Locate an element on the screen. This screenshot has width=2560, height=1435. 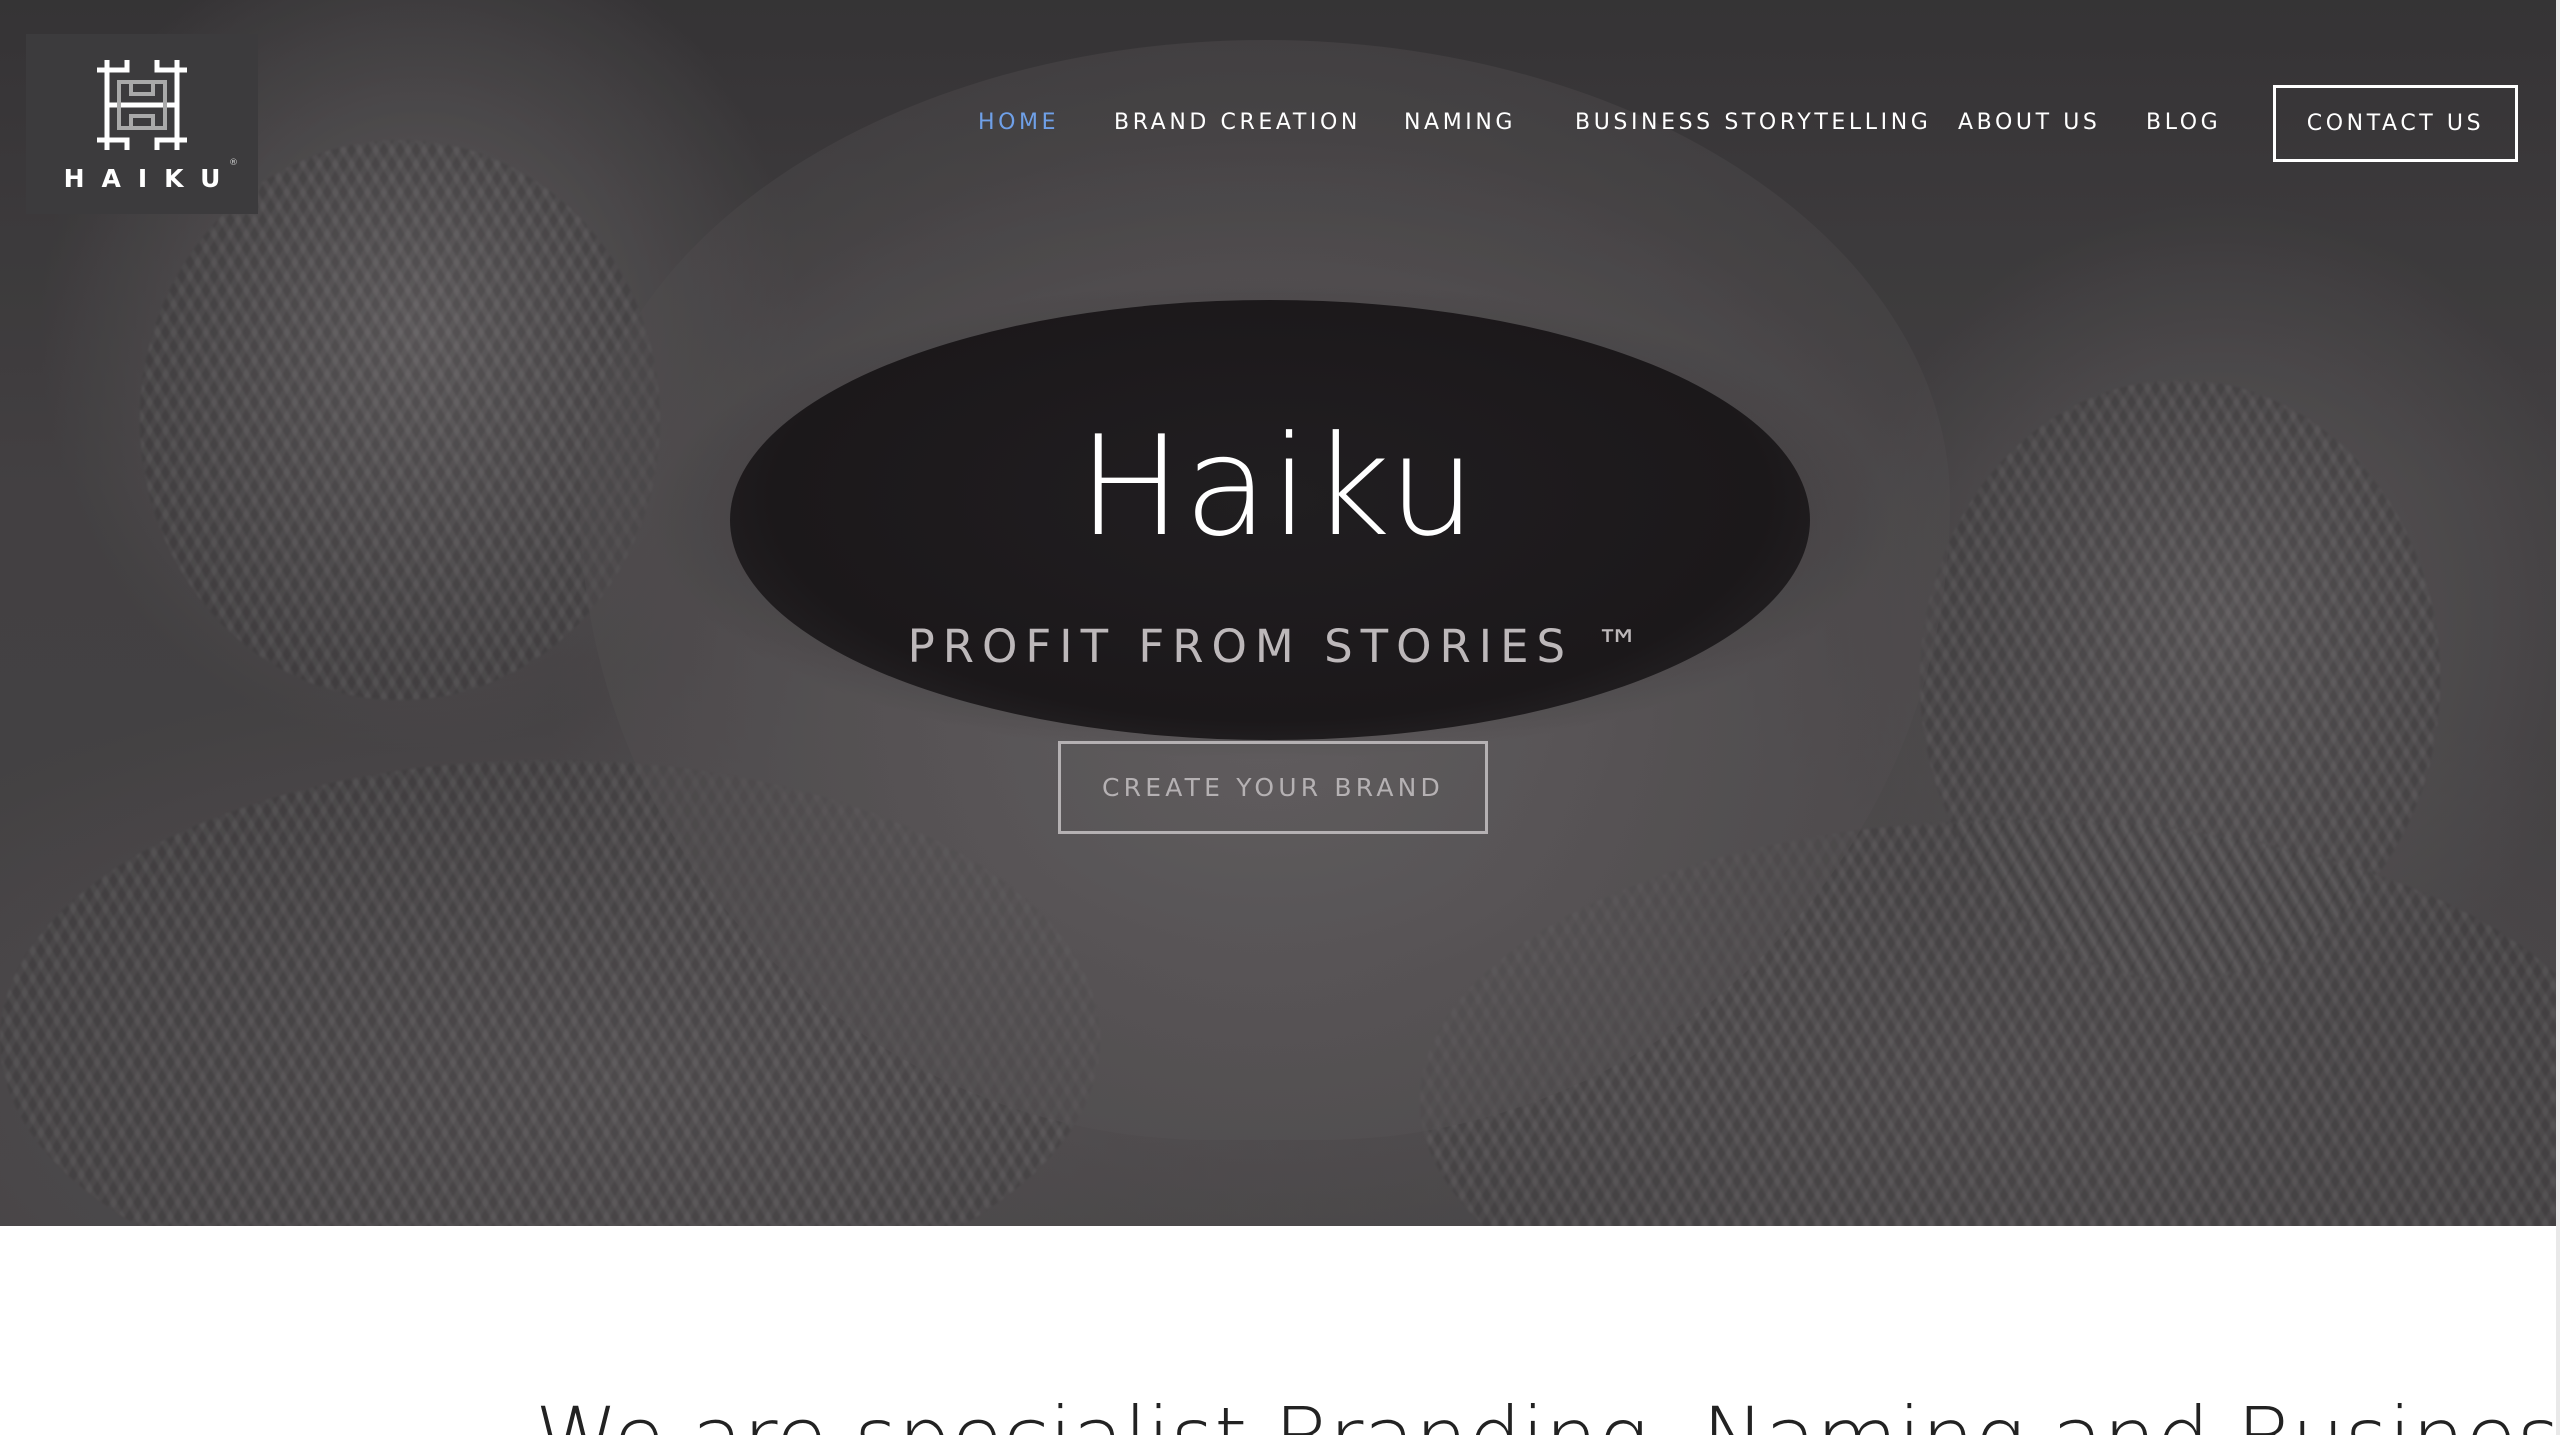
nav-item-about-us: ABOUT US is located at coordinates (2029, 122).